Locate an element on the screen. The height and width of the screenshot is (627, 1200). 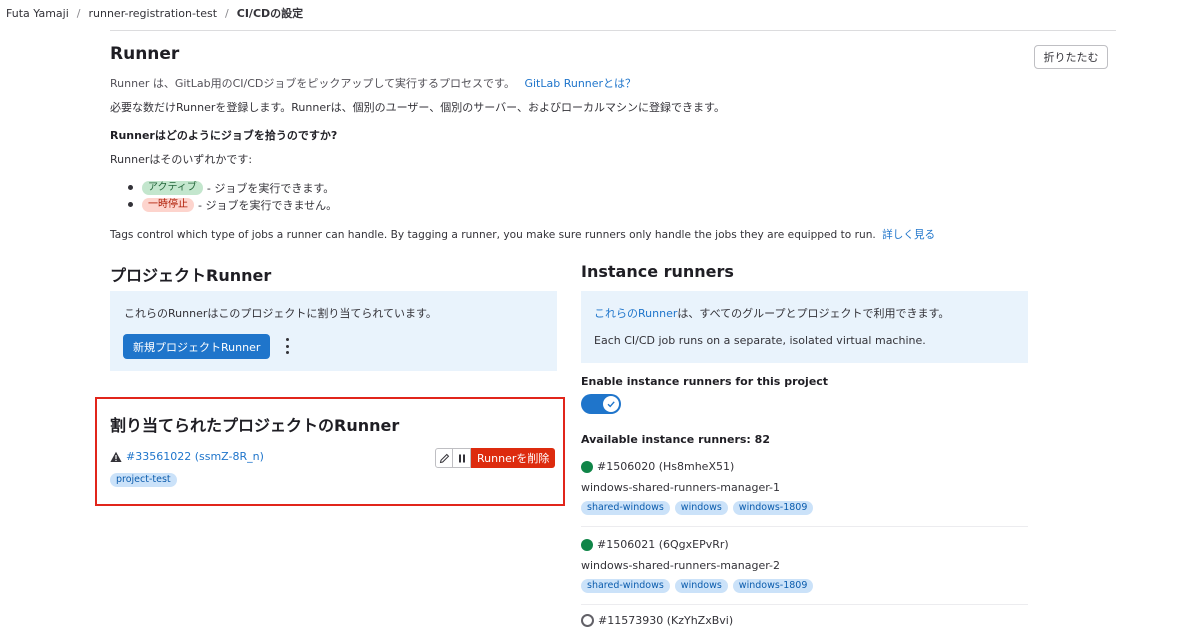
header-divider is located at coordinates (613, 30).